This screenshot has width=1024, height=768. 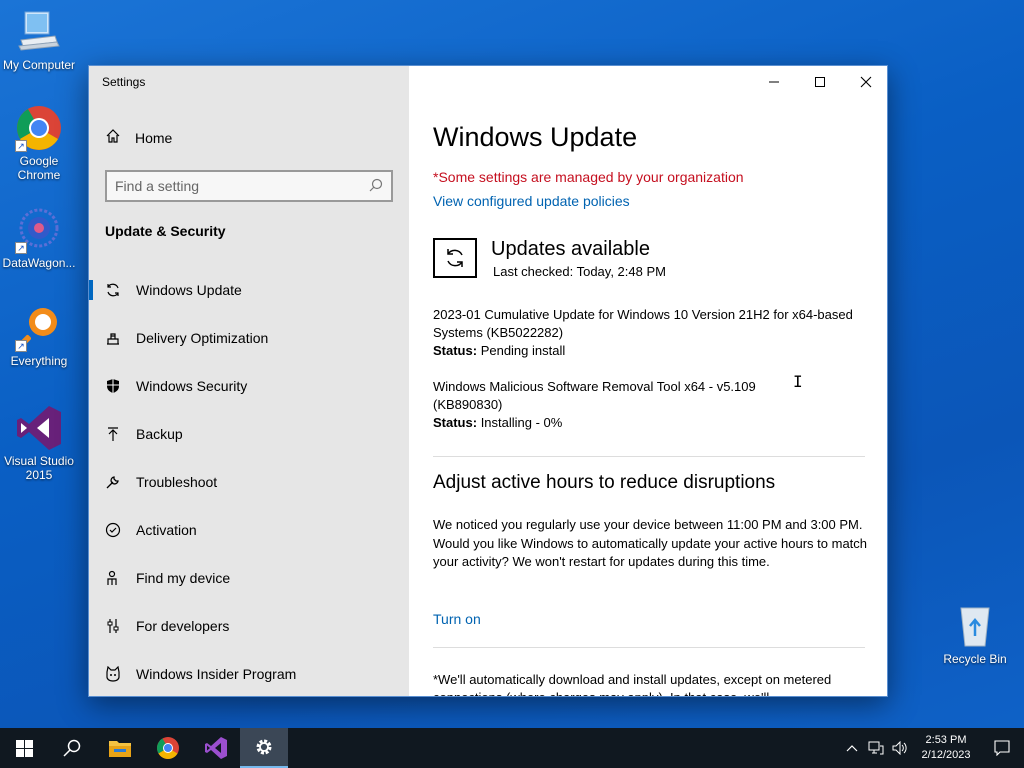 I want to click on folder-icon, so click(x=120, y=749).